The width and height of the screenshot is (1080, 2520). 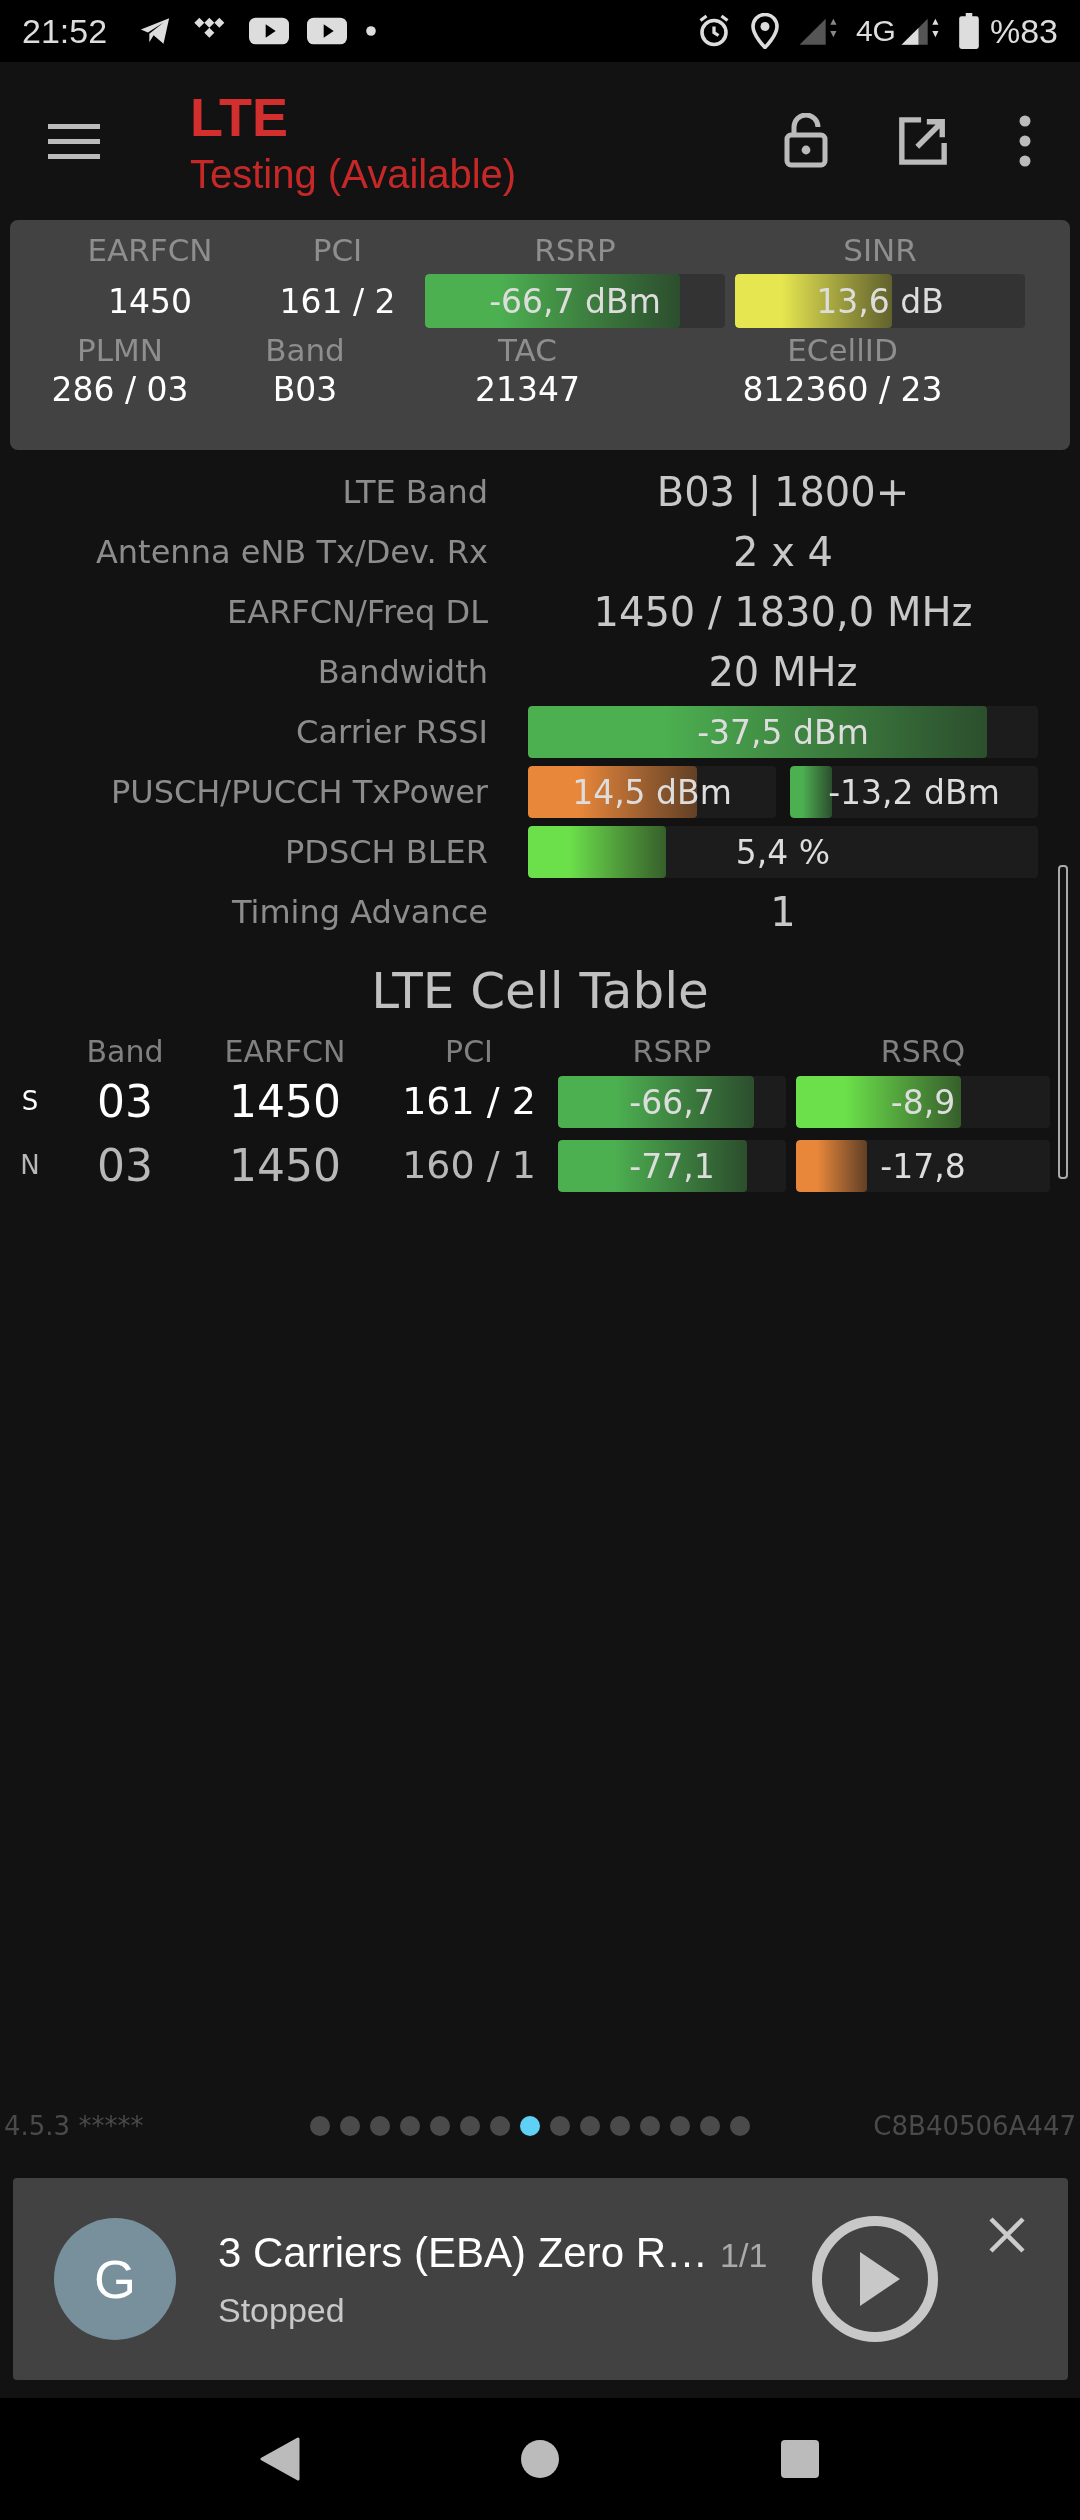 What do you see at coordinates (806, 141) in the screenshot?
I see `unlock-icon` at bounding box center [806, 141].